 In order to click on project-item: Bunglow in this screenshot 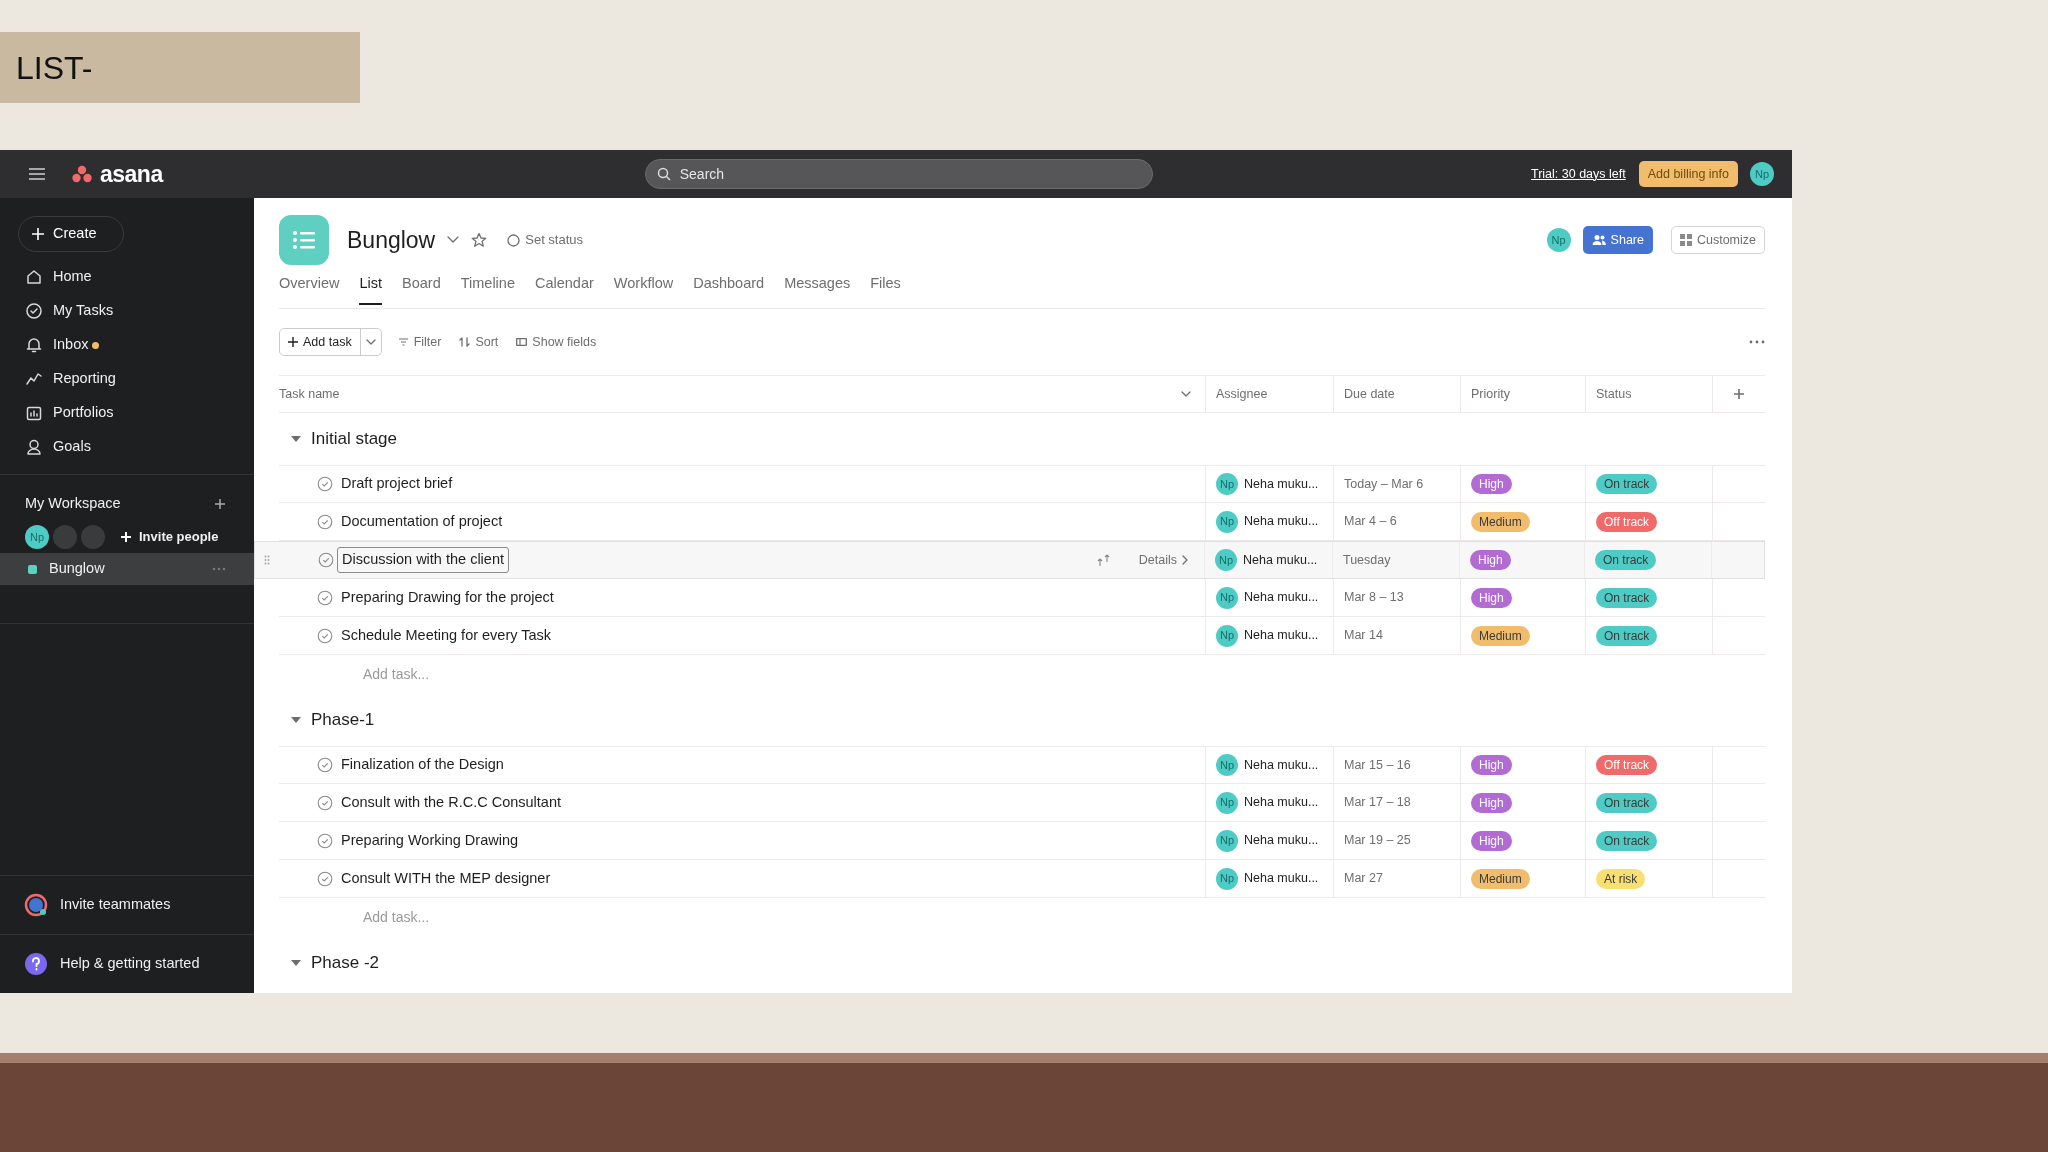, I will do `click(127, 569)`.